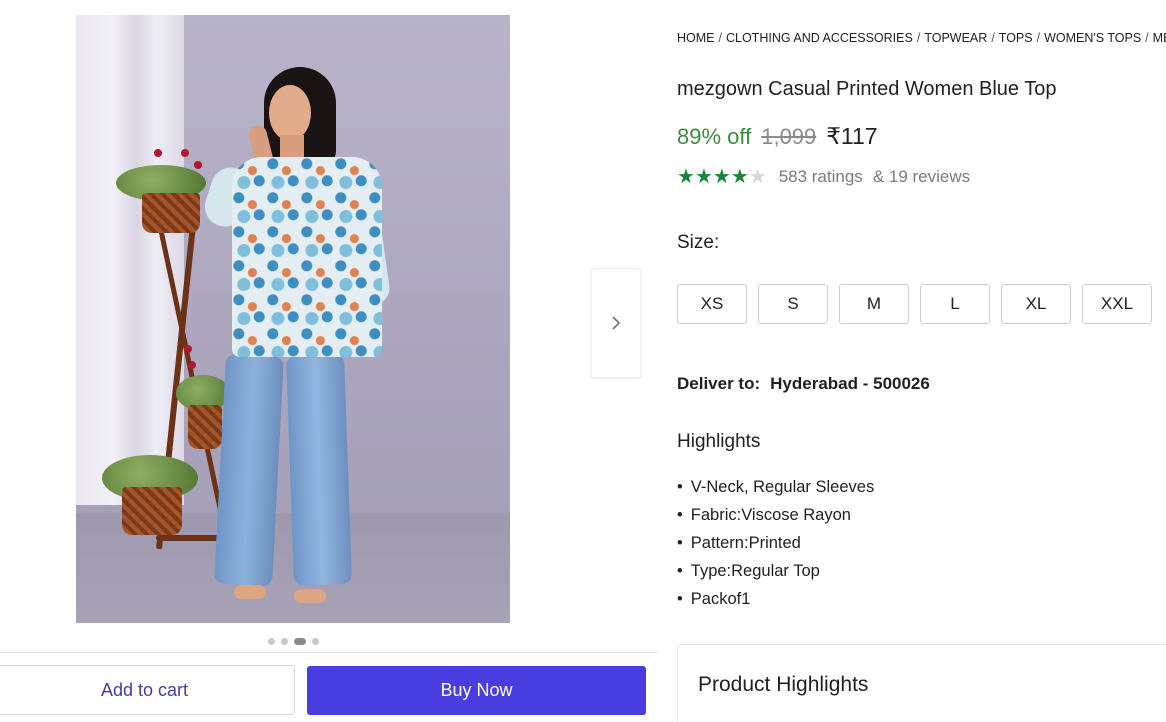  Describe the element at coordinates (921, 177) in the screenshot. I see `reviews-count: & 19 reviews` at that location.